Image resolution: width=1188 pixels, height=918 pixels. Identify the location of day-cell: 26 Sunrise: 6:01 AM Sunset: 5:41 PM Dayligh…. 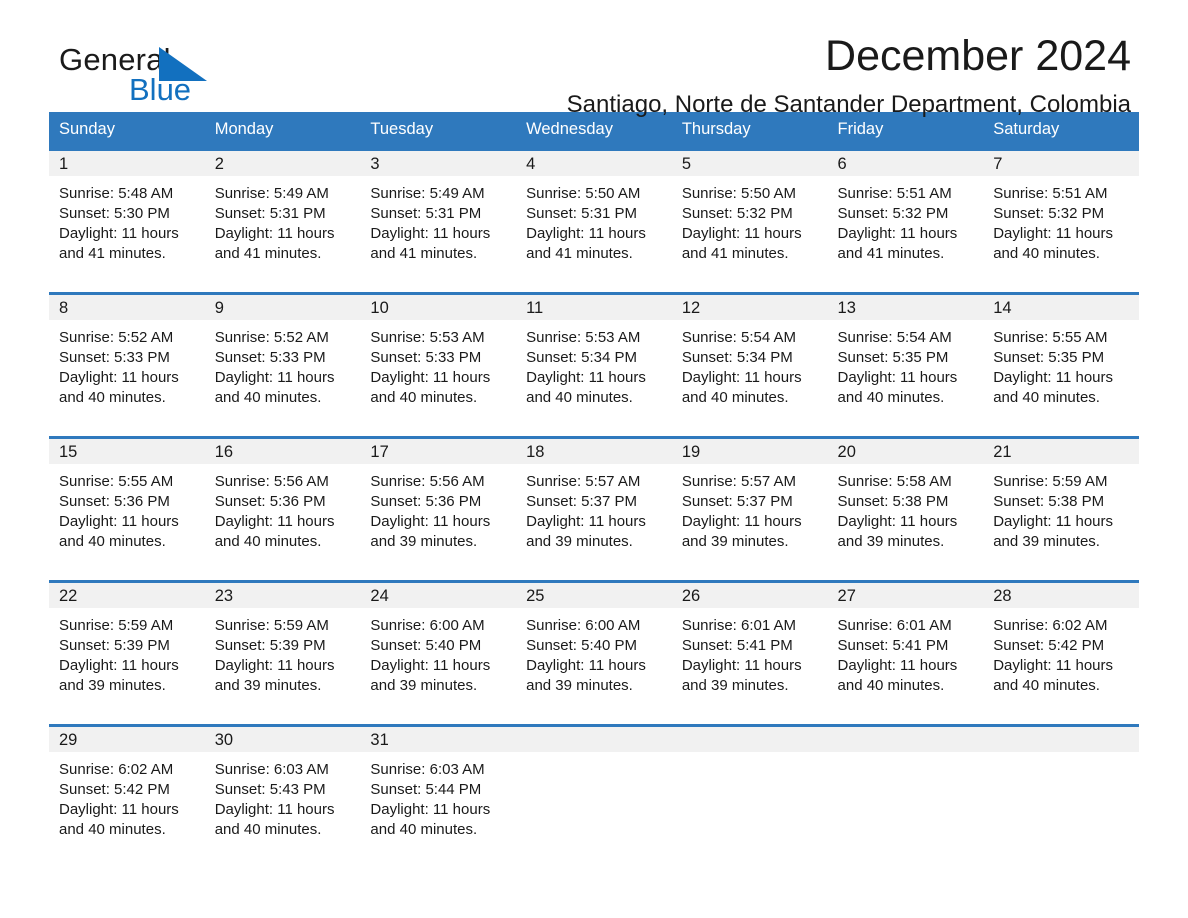
(749, 646).